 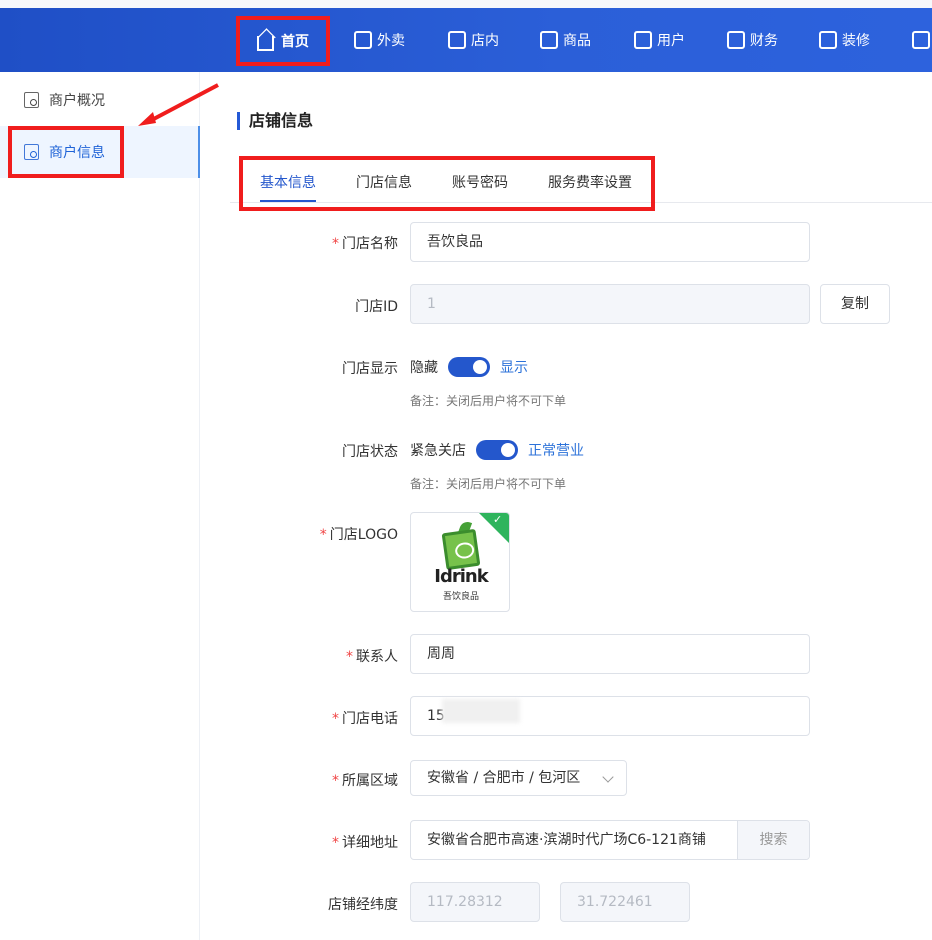 I want to click on logo-label: * 门店LOGO, so click(x=358, y=535).